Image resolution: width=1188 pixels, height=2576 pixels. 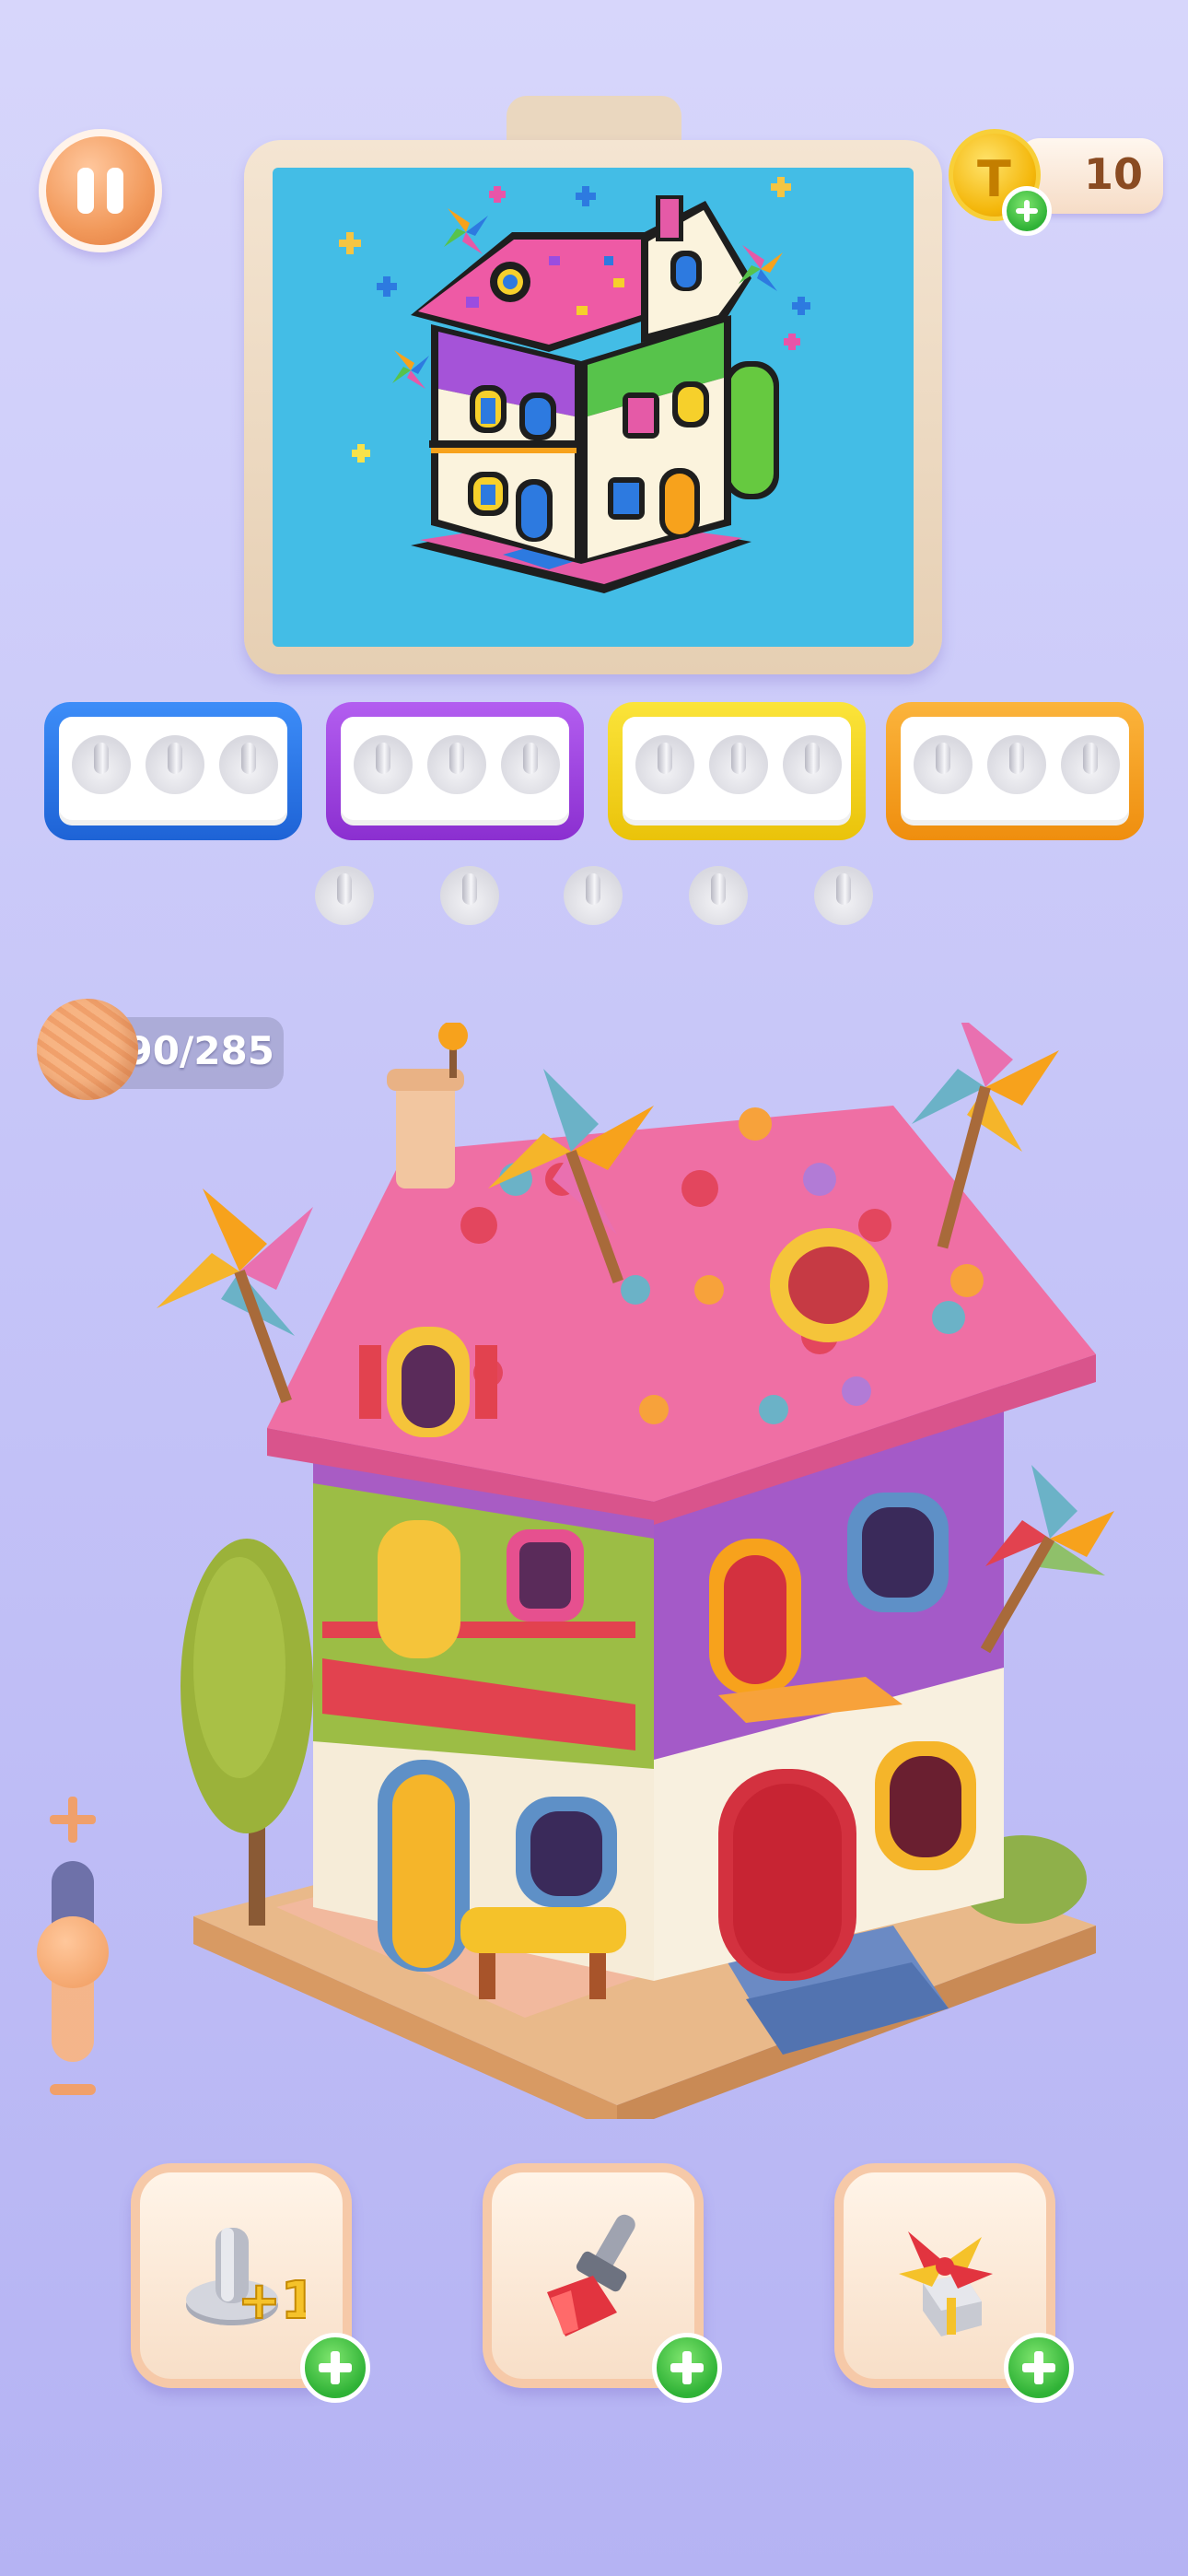 What do you see at coordinates (1113, 174) in the screenshot?
I see `coin-count: 10` at bounding box center [1113, 174].